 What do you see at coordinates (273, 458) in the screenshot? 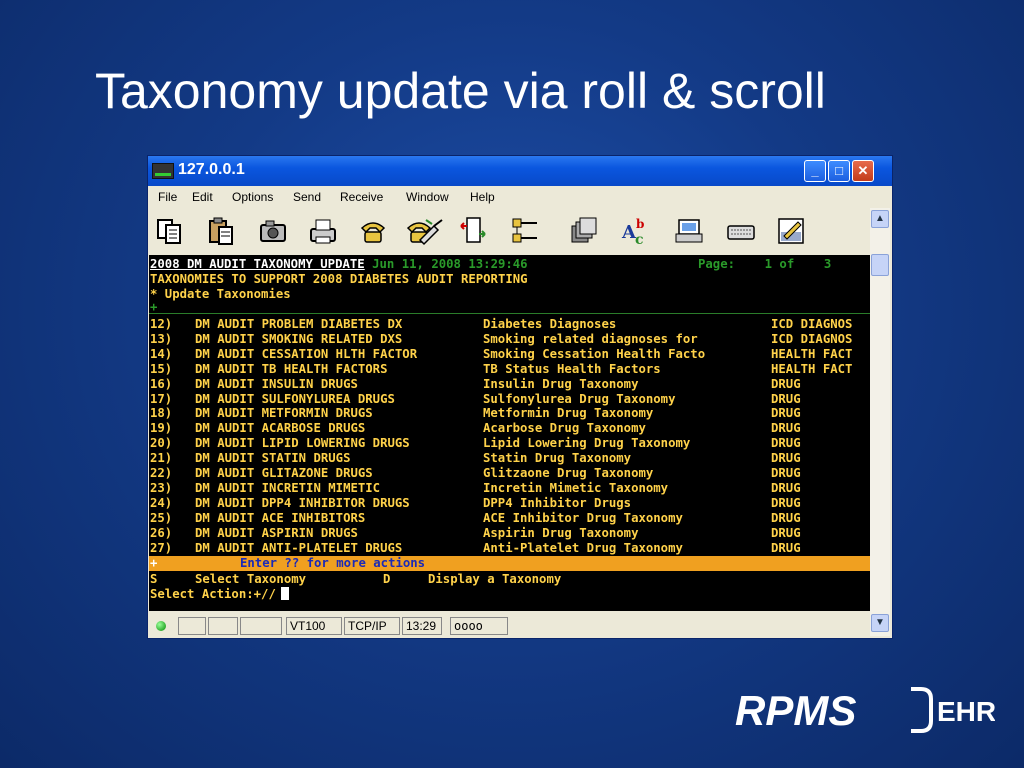
I see `row-taxonomy-name: DM AUDIT STATIN DRUGS` at bounding box center [273, 458].